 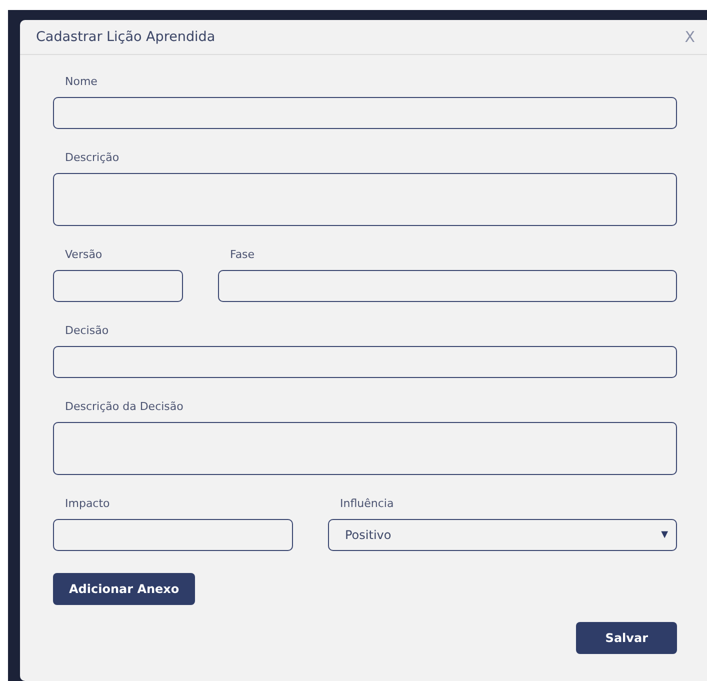 What do you see at coordinates (626, 638) in the screenshot?
I see `save-button: Salvar` at bounding box center [626, 638].